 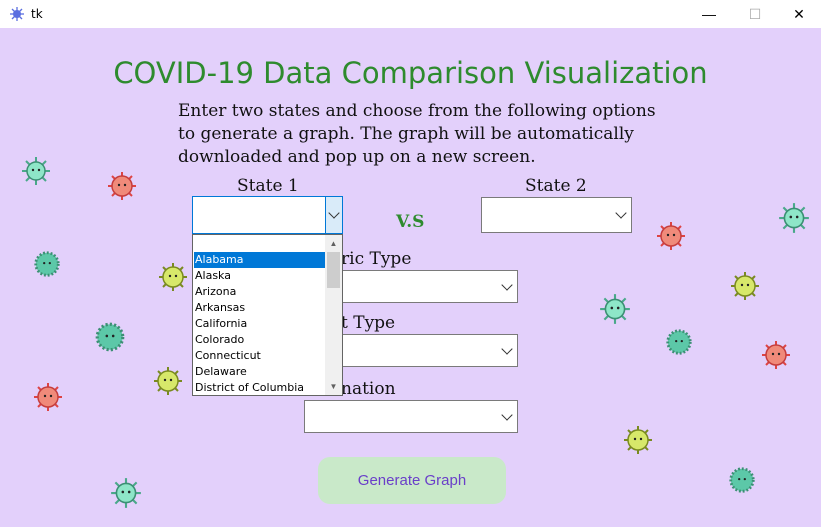 What do you see at coordinates (260, 292) in the screenshot?
I see `dropdown-option: Arizona` at bounding box center [260, 292].